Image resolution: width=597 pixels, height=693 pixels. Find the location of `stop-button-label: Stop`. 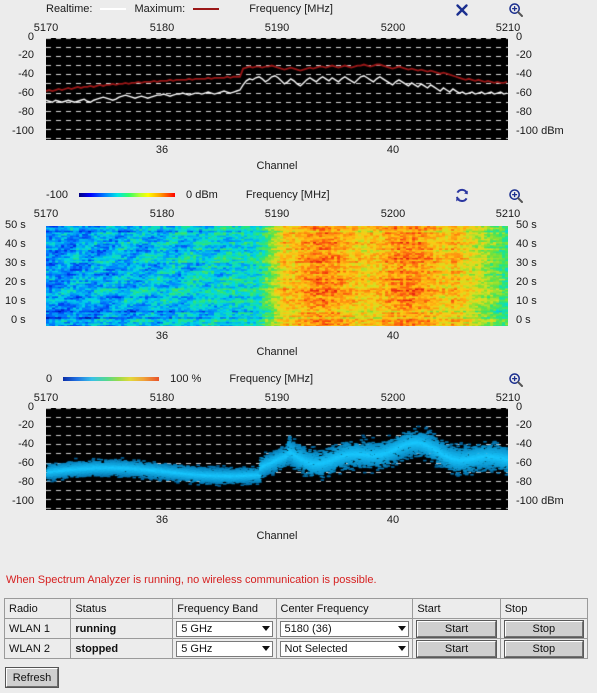

stop-button-label: Stop is located at coordinates (544, 628).